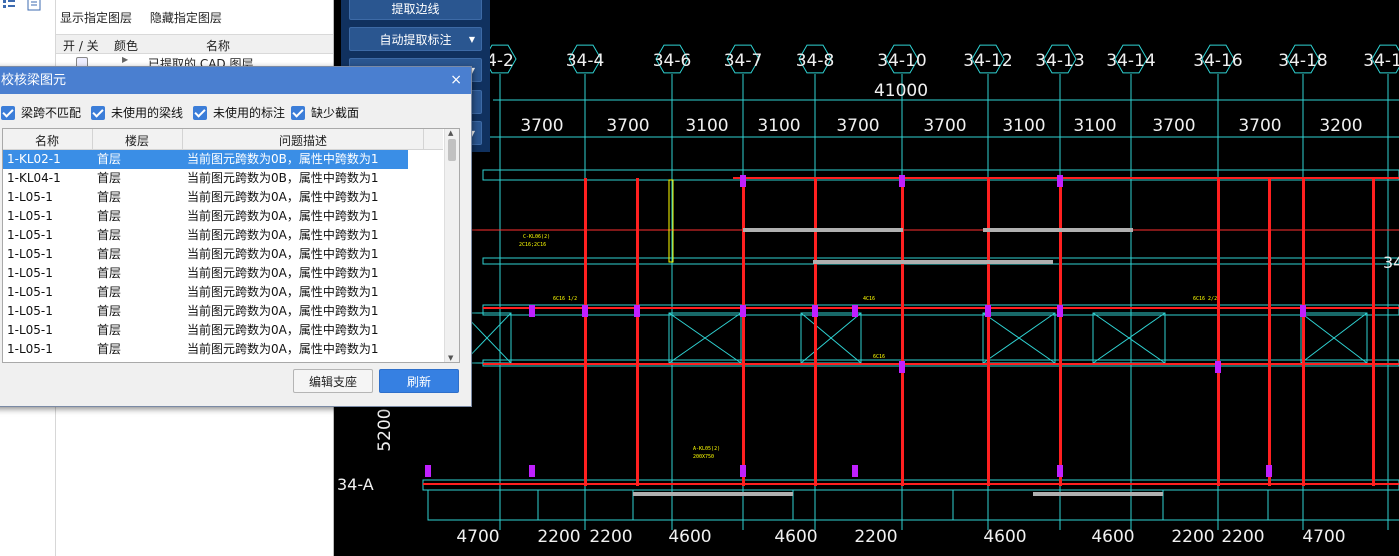 The width and height of the screenshot is (1399, 556). I want to click on svg-text: 6C16 1/2, so click(565, 299).